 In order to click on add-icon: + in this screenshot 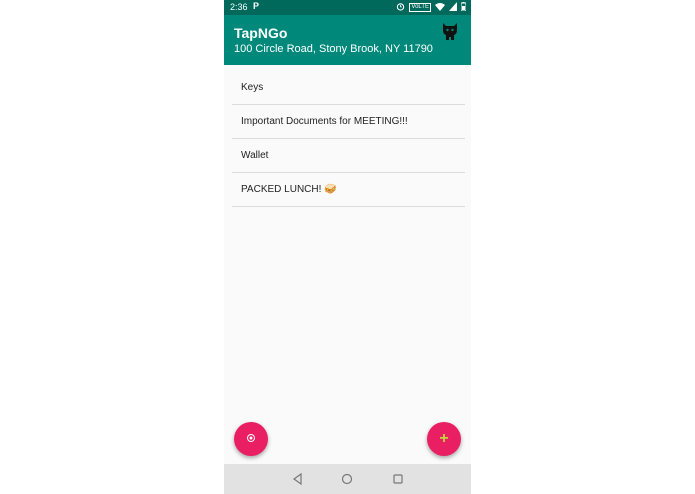, I will do `click(444, 438)`.